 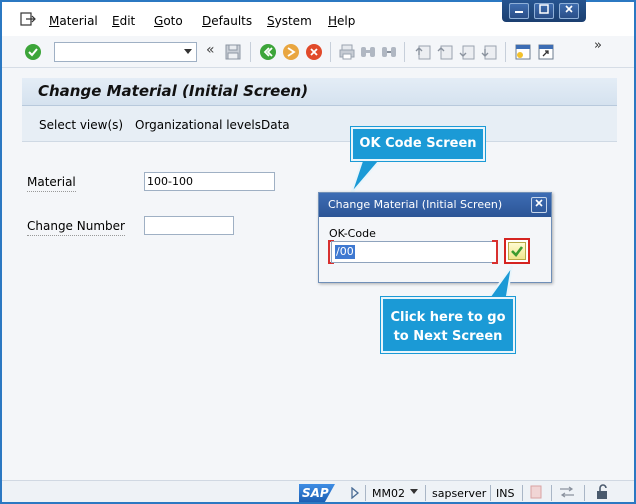 What do you see at coordinates (415, 204) in the screenshot?
I see `dialog-title-text: Change Material (Initial Screen)` at bounding box center [415, 204].